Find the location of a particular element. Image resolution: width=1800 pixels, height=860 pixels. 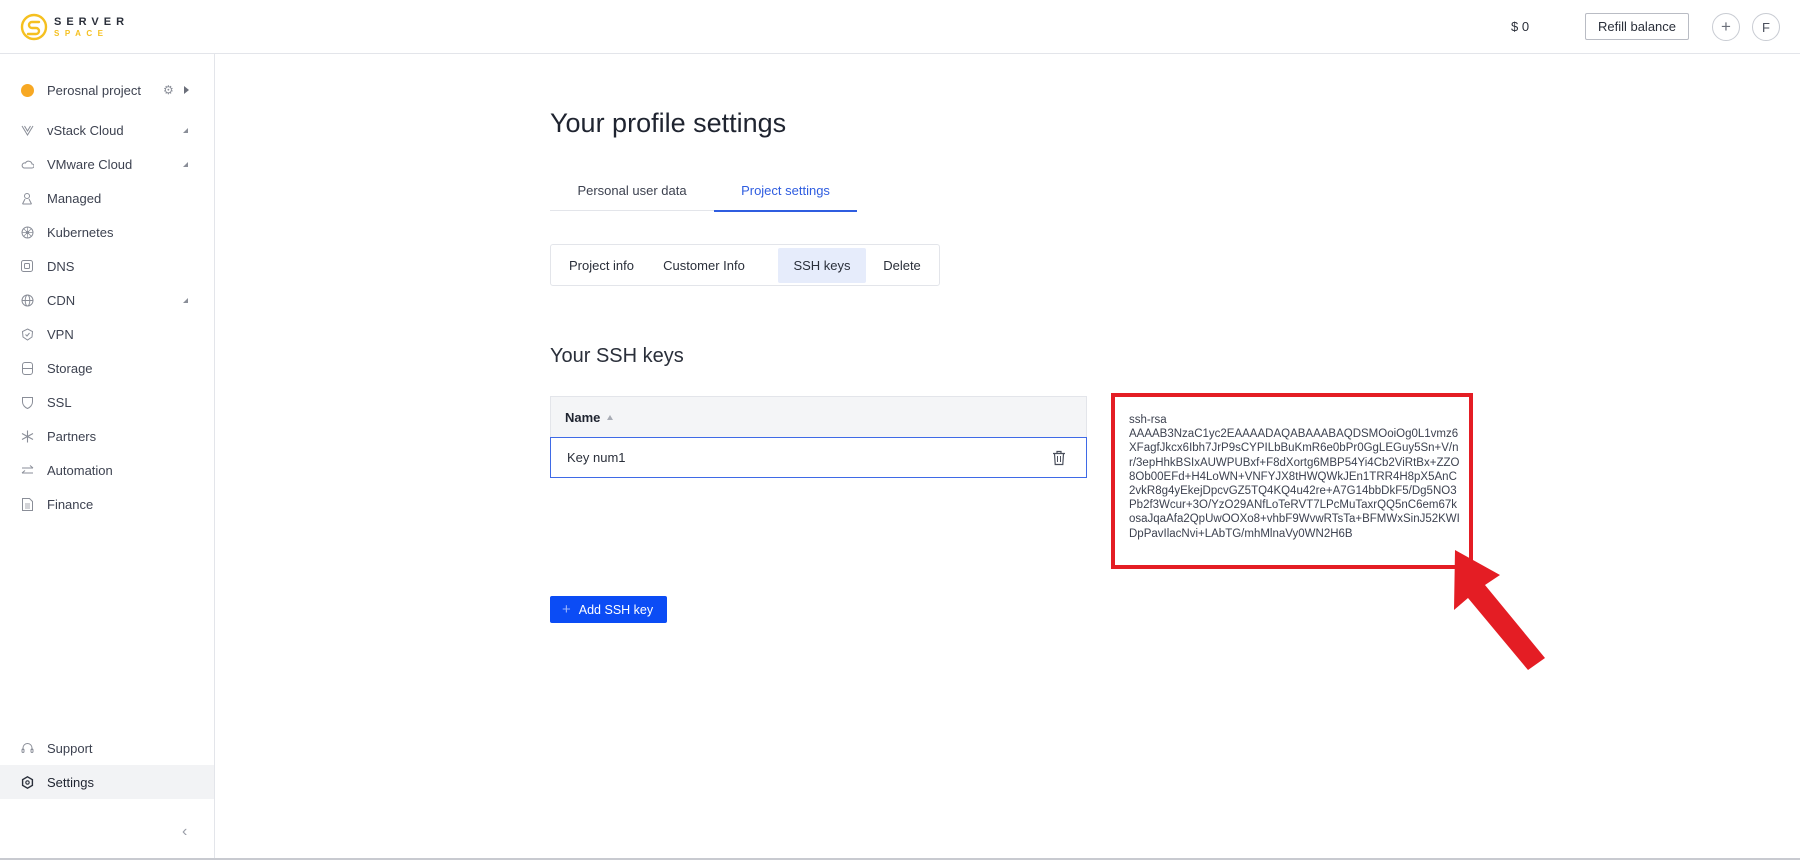

gear-icon is located at coordinates (27, 782).